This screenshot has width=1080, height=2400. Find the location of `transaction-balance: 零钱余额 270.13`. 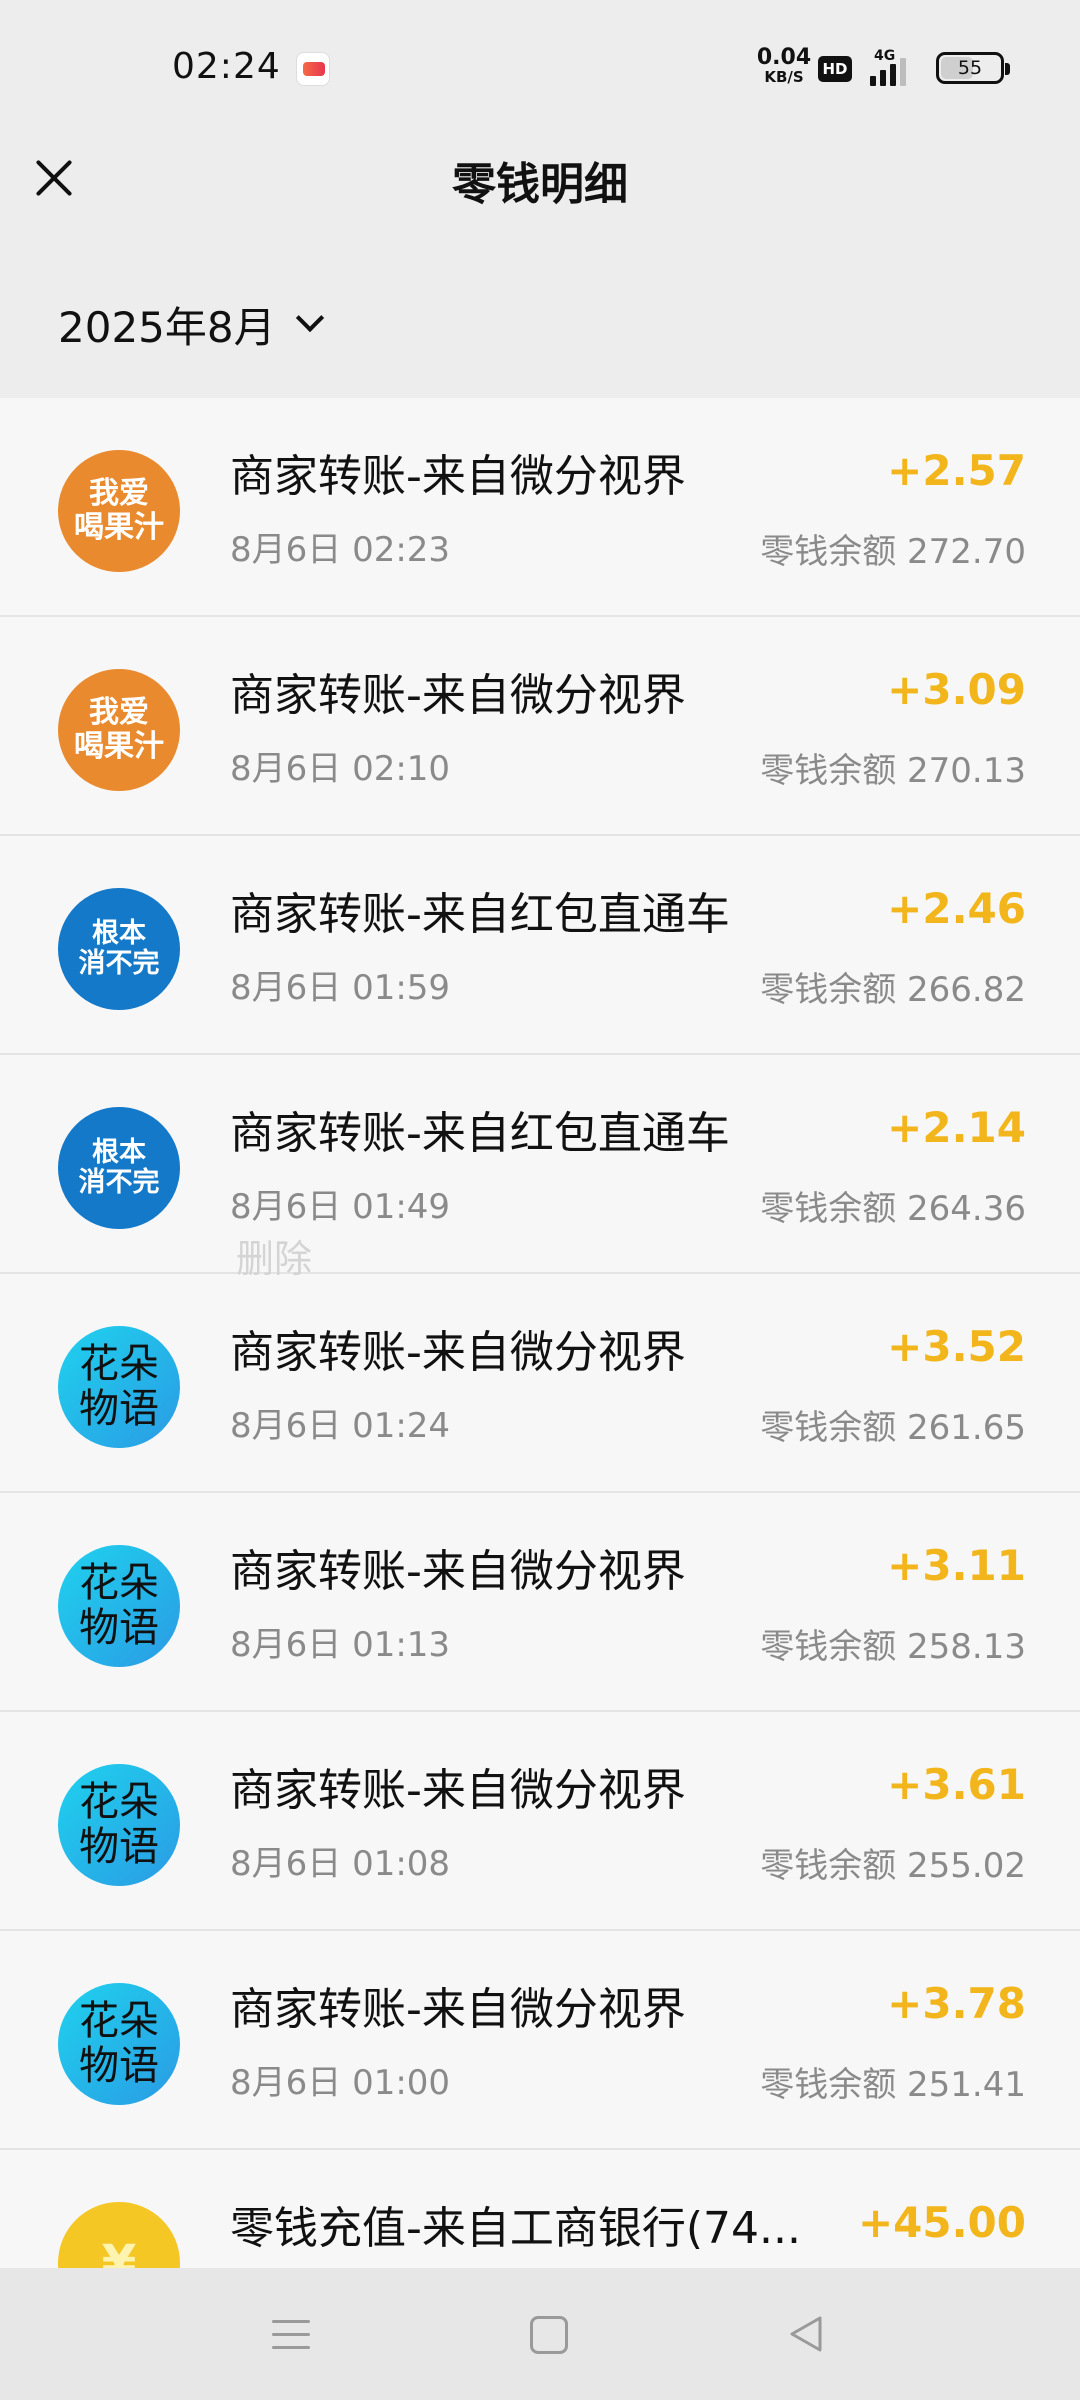

transaction-balance: 零钱余额 270.13 is located at coordinates (893, 771).